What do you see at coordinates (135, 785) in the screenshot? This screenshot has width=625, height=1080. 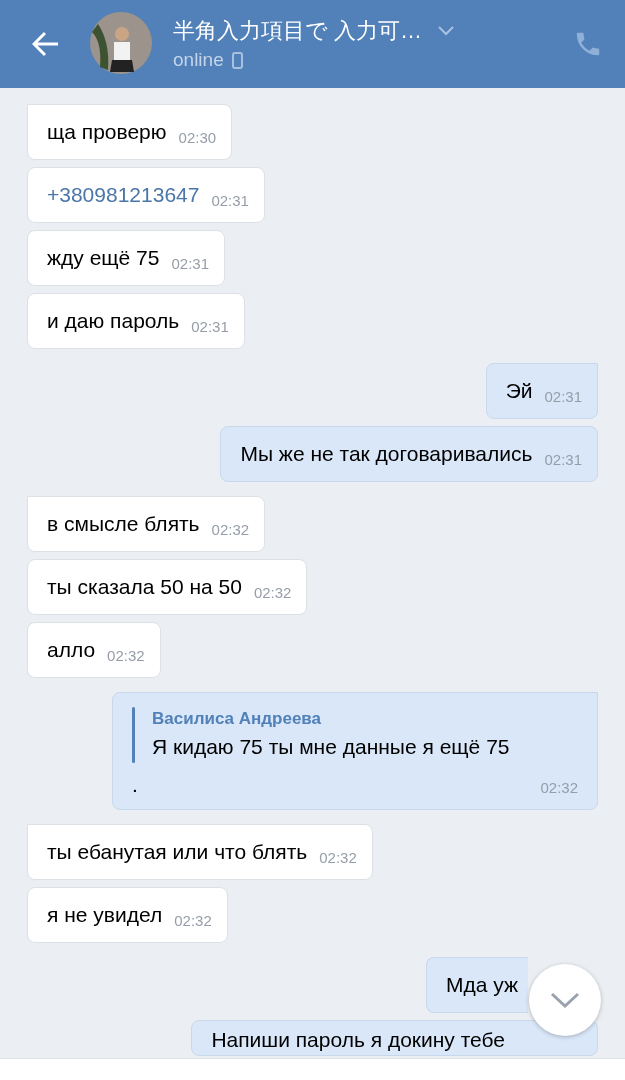 I see `message-text: .` at bounding box center [135, 785].